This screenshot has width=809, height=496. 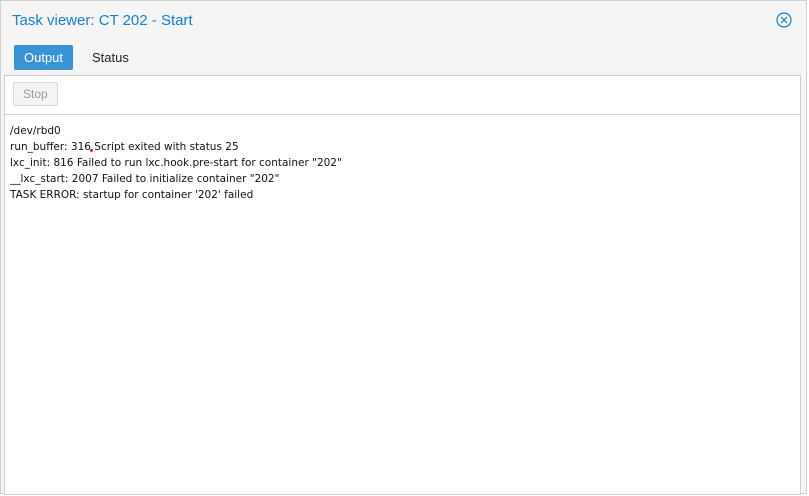 What do you see at coordinates (402, 95) in the screenshot?
I see `toolbar: Stop` at bounding box center [402, 95].